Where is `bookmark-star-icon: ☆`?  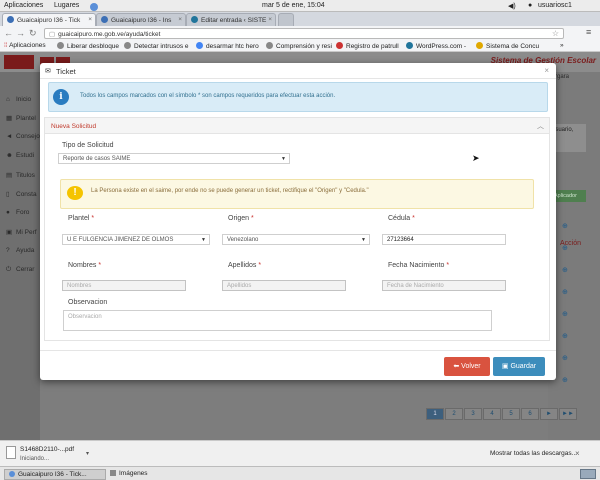 bookmark-star-icon: ☆ is located at coordinates (555, 33).